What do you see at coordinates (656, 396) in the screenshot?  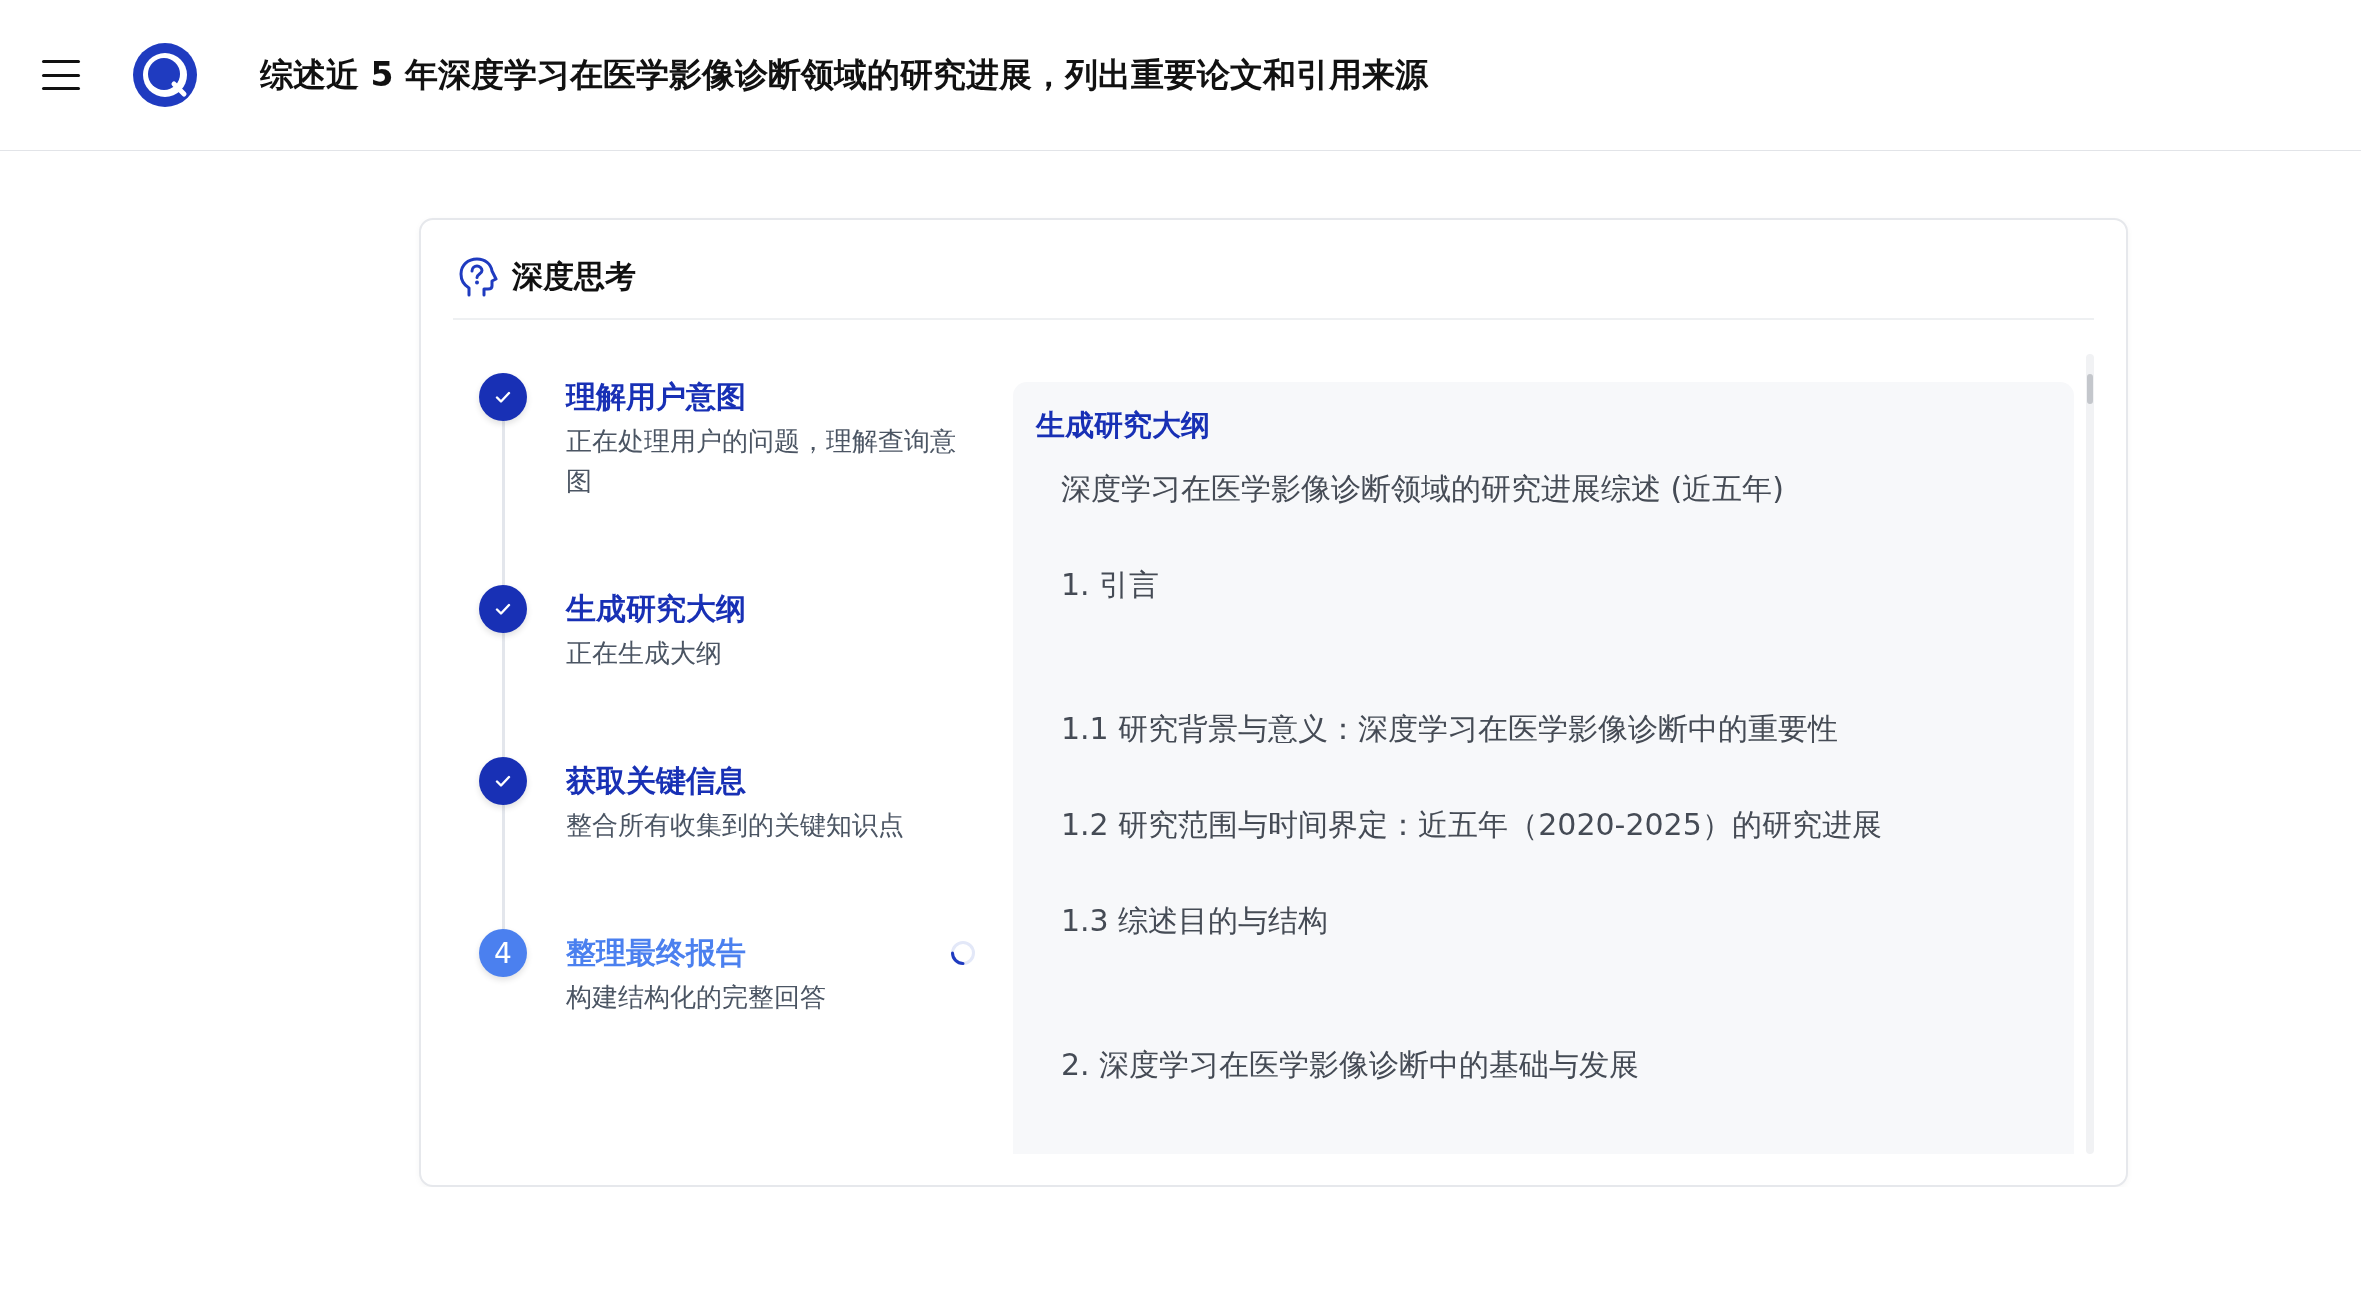 I see `step-title: 理解用户意图` at bounding box center [656, 396].